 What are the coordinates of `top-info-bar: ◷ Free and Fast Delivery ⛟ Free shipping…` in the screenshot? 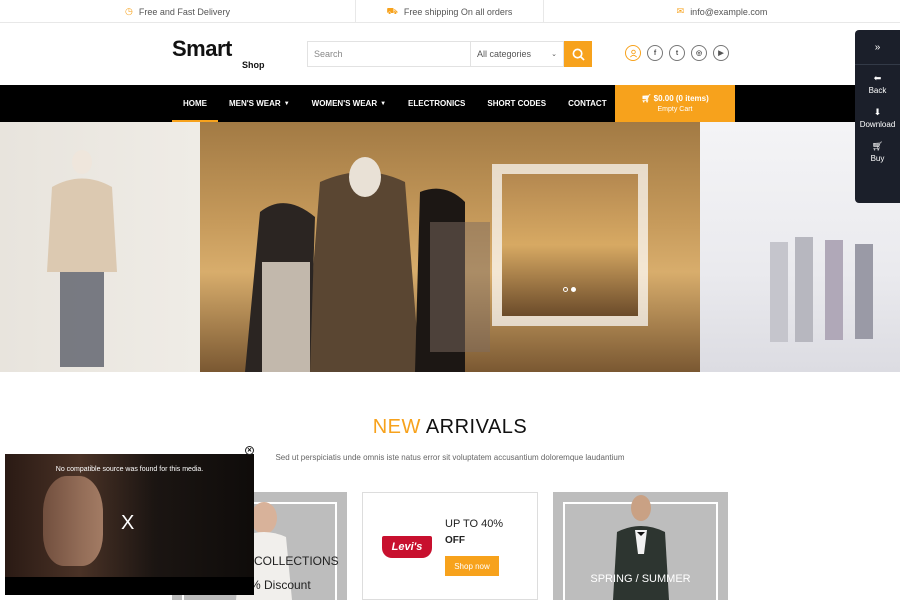 It's located at (450, 11).